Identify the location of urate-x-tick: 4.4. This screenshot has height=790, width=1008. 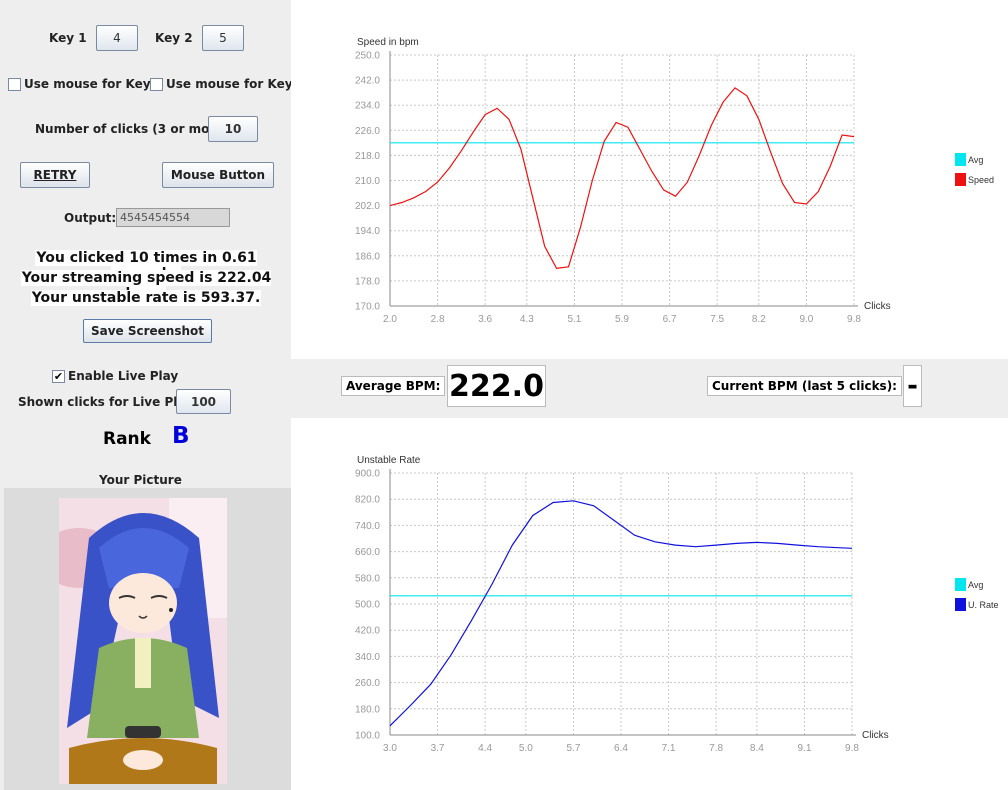
(485, 748).